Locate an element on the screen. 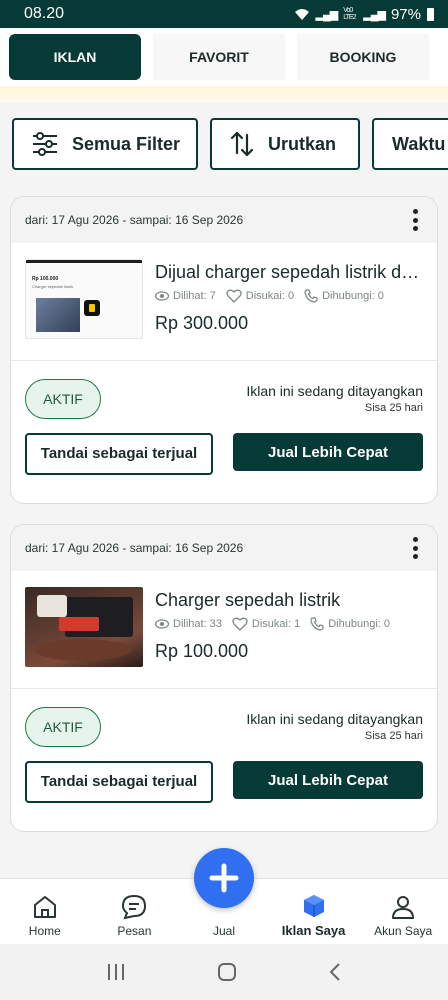 This screenshot has height=1000, width=448. nav-my-ads-label: Iklan Saya is located at coordinates (313, 930).